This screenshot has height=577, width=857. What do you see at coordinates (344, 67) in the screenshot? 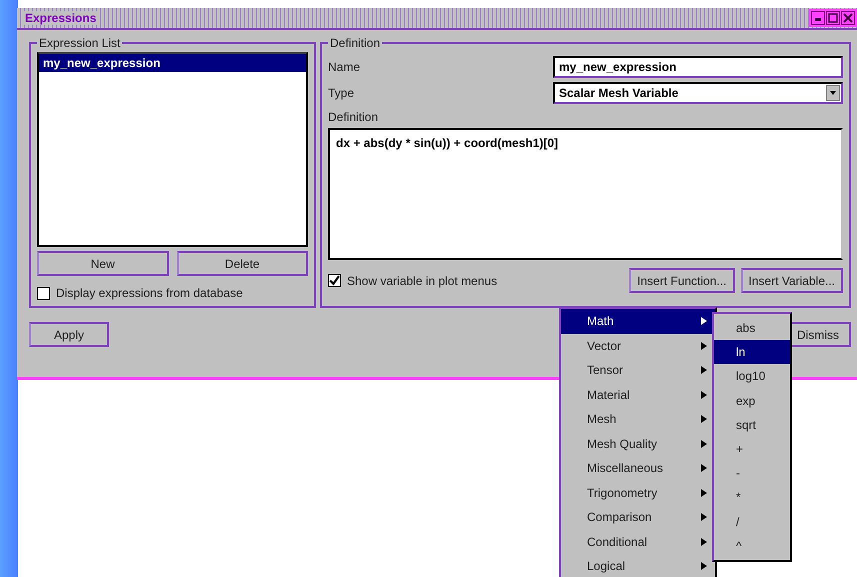
I see `field-label: Name` at bounding box center [344, 67].